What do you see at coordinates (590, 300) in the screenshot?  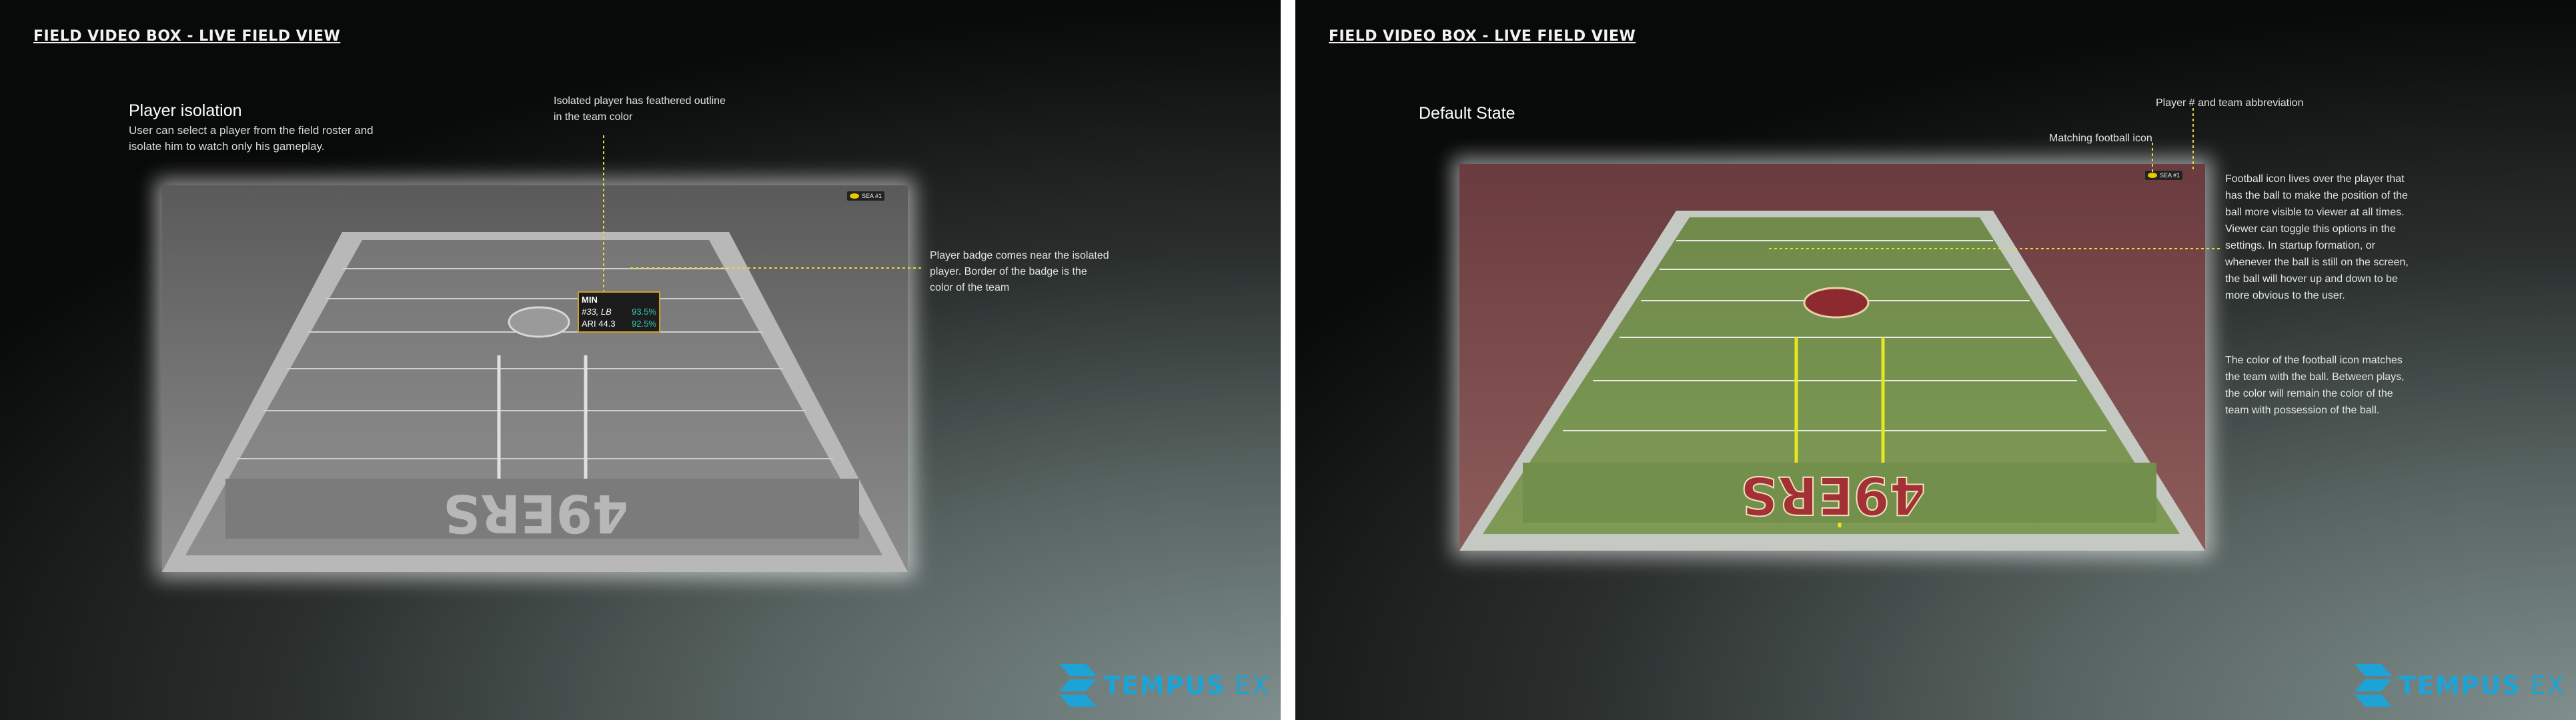 I see `badge-team: MIN` at bounding box center [590, 300].